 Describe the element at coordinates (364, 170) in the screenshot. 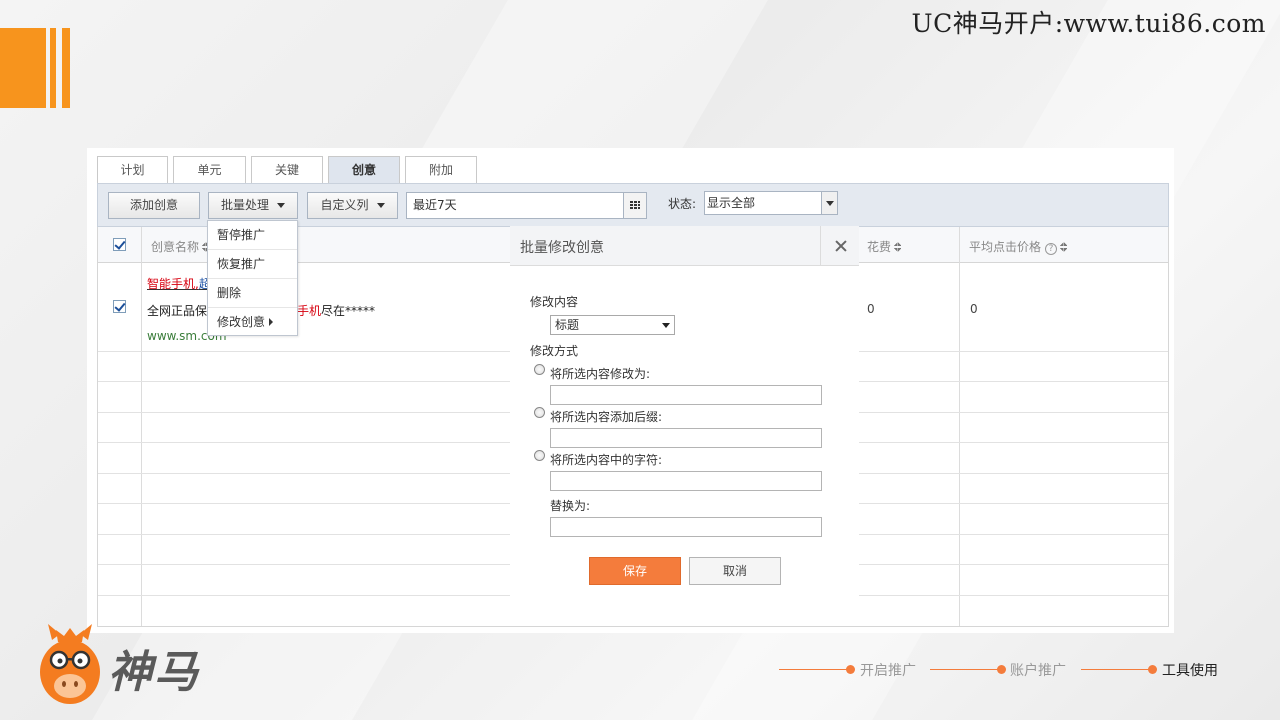

I see `tab-creative: 创意` at that location.